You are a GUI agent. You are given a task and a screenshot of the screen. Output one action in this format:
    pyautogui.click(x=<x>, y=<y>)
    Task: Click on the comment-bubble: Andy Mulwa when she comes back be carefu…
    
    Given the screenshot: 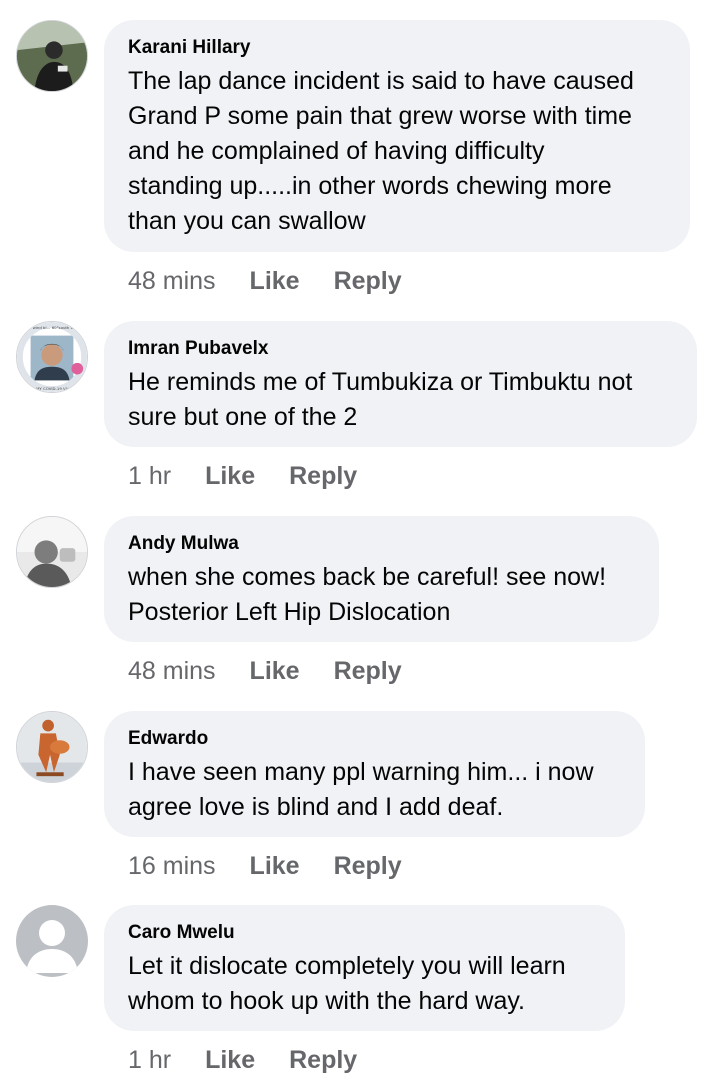 What is the action you would take?
    pyautogui.click(x=381, y=579)
    